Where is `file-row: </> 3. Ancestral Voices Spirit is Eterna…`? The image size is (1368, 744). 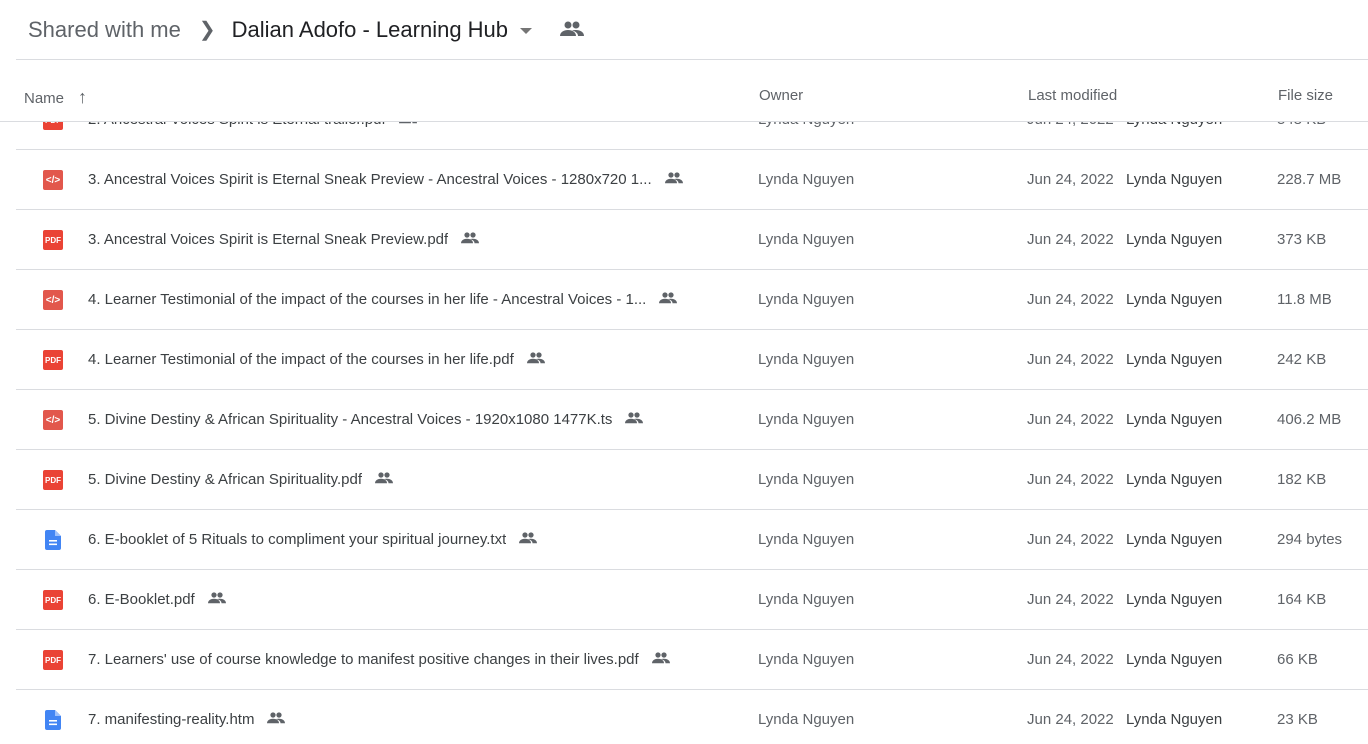
file-row: </> 3. Ancestral Voices Spirit is Eterna… is located at coordinates (692, 180).